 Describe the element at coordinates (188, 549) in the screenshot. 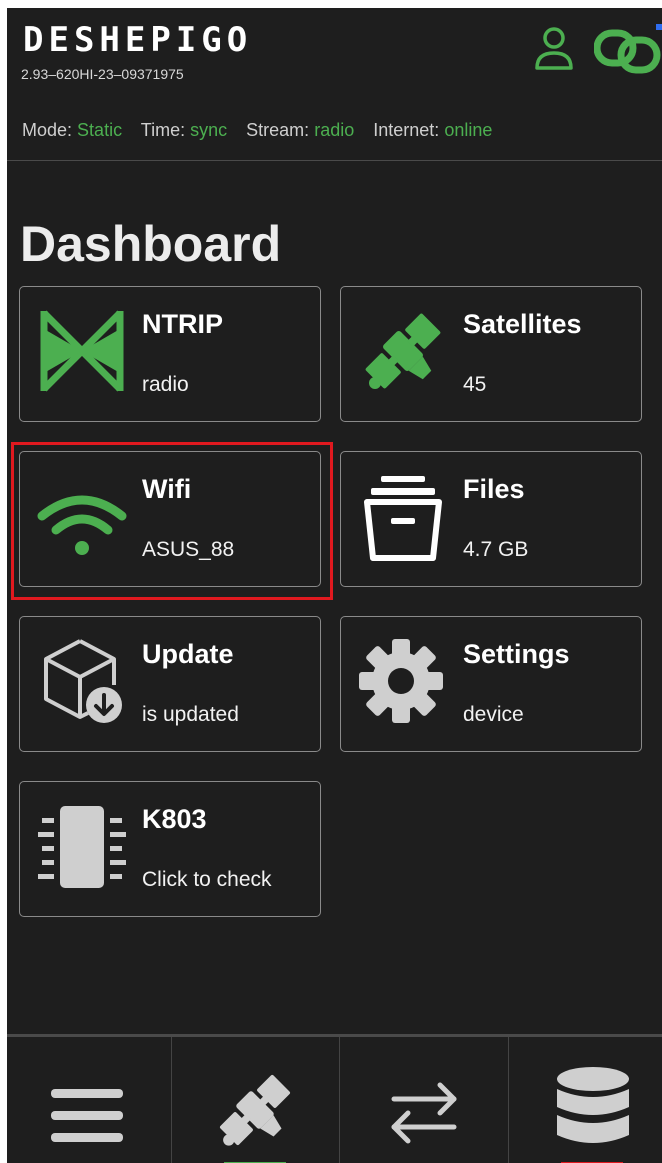

I see `card-wifi-subtitle: ASUS_88` at that location.